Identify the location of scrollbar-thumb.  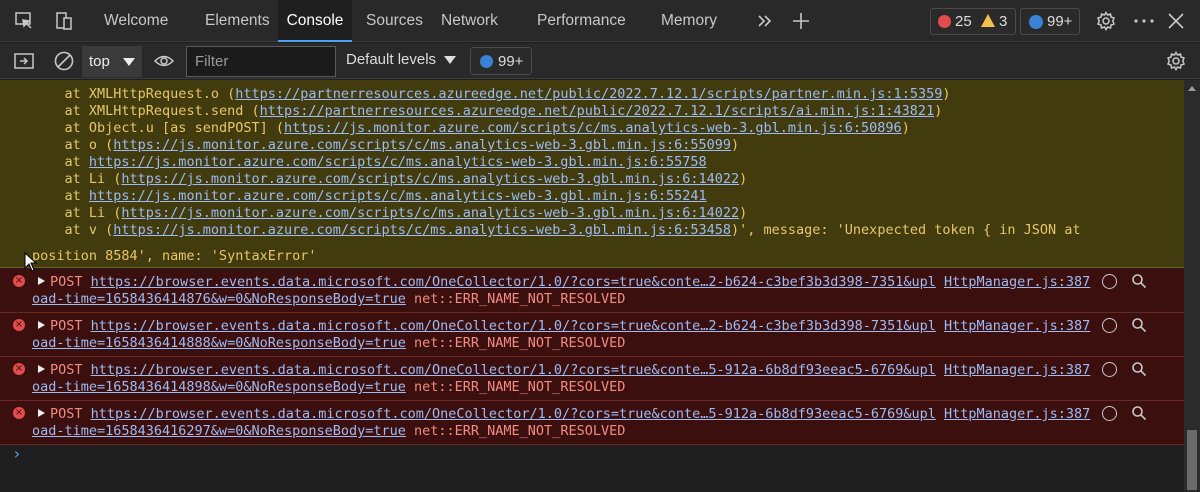
(1192, 460).